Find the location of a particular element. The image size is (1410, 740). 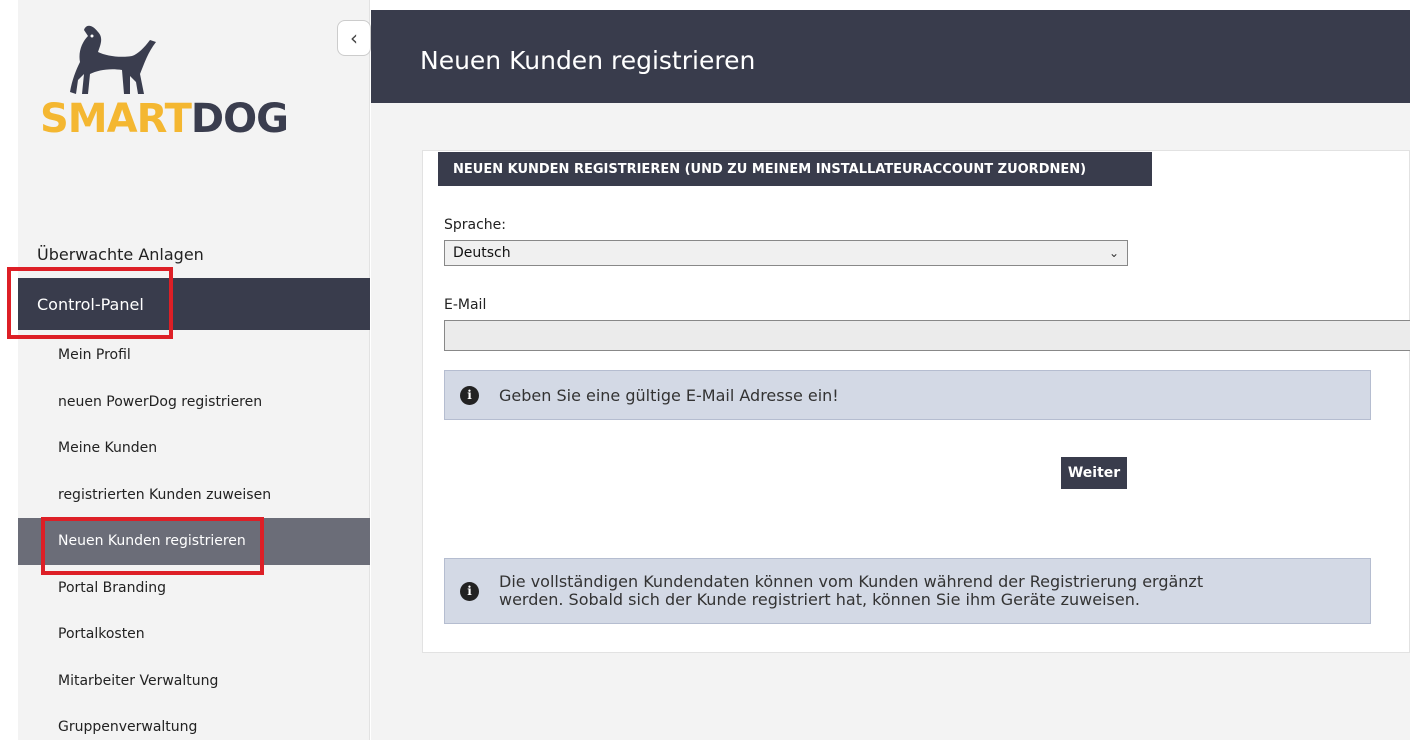

subnav-item-gruppenverwaltung: Gruppenverwaltung is located at coordinates (194, 722).